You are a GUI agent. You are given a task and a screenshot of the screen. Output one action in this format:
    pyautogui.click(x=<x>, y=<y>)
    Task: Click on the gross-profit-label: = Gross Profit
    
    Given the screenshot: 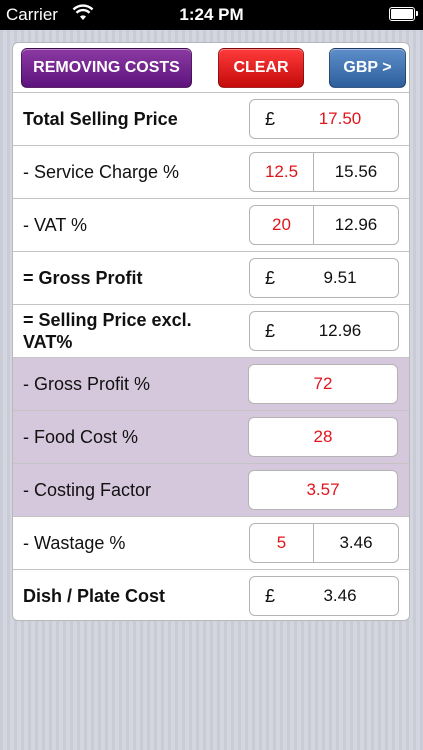 What is the action you would take?
    pyautogui.click(x=83, y=277)
    